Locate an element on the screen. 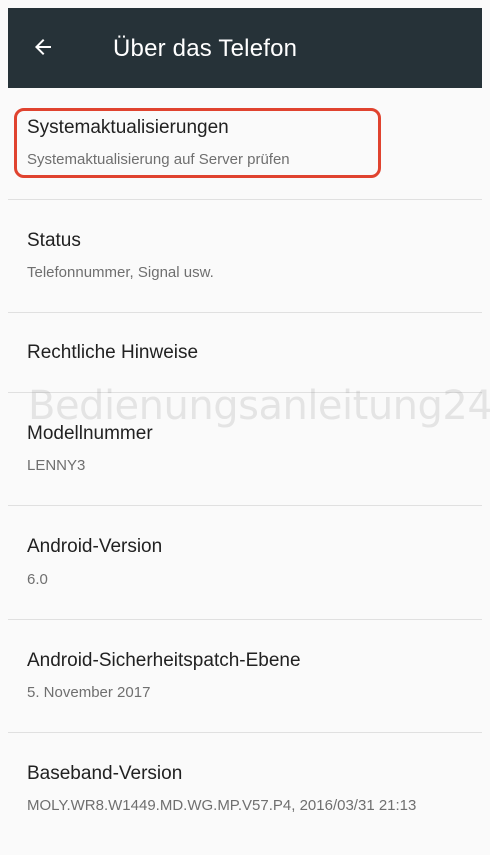 The height and width of the screenshot is (855, 490). list-item-title: Rechtliche Hinweise is located at coordinates (113, 352).